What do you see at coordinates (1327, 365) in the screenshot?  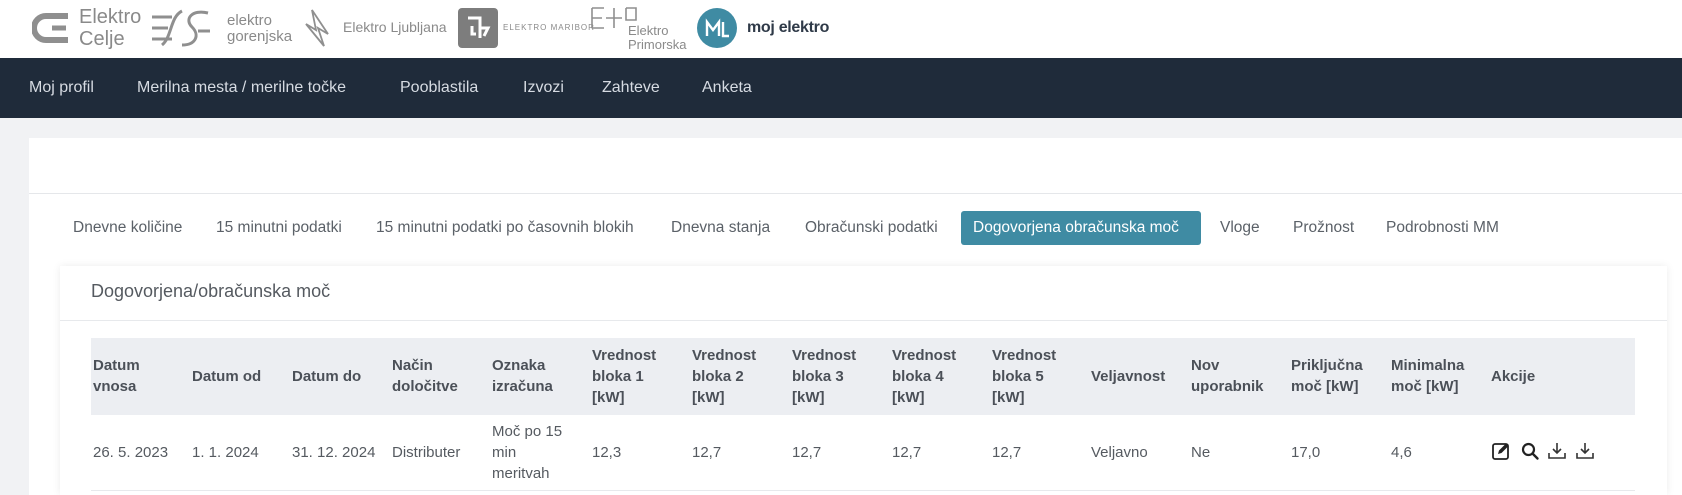 I see `th-prikljucna-moc-line: Priključna` at bounding box center [1327, 365].